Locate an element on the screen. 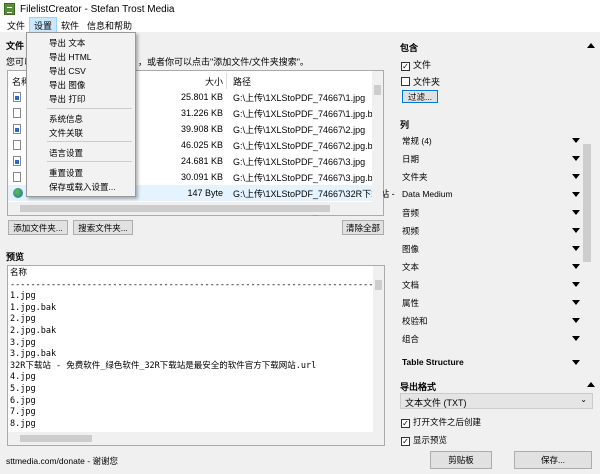 The height and width of the screenshot is (474, 600). chevron-down-icon: ⌄ is located at coordinates (583, 399).